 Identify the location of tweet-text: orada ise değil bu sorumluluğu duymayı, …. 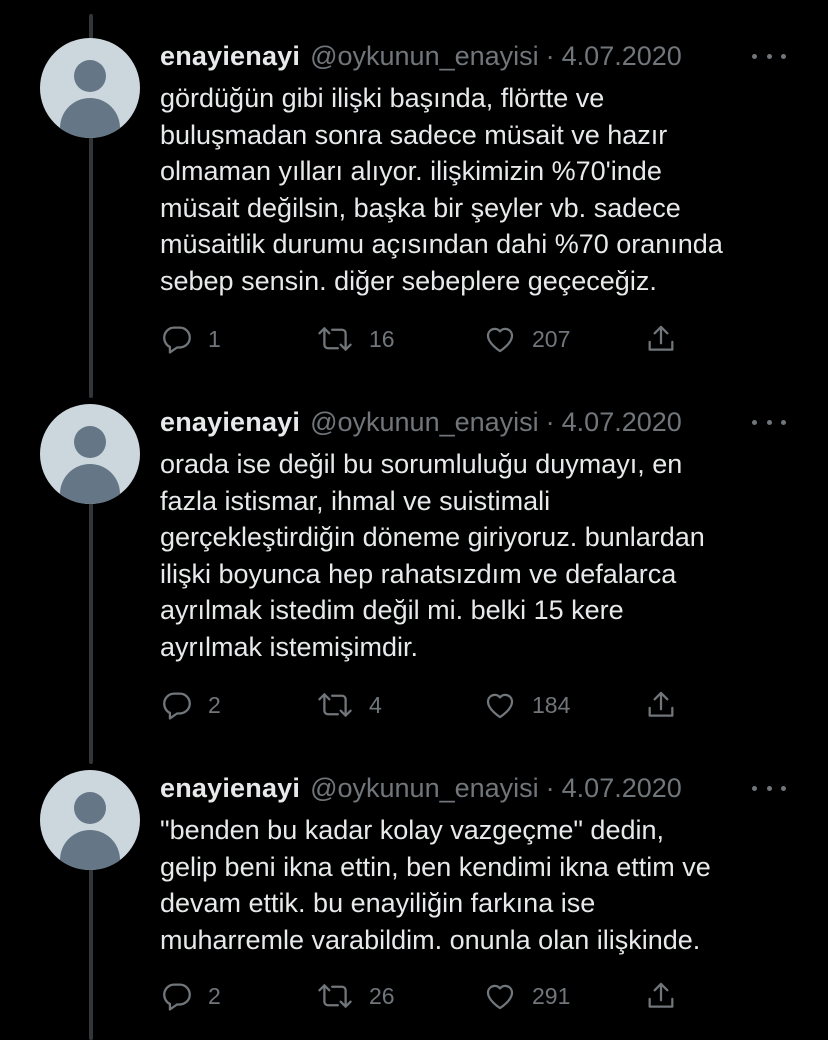
(432, 555).